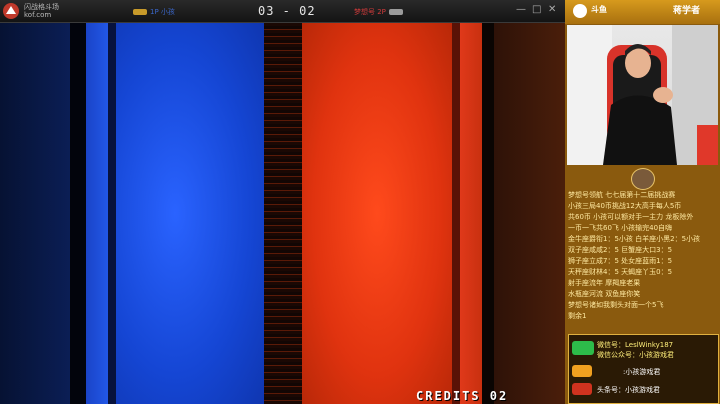  I want to click on wechat-icon, so click(583, 348).